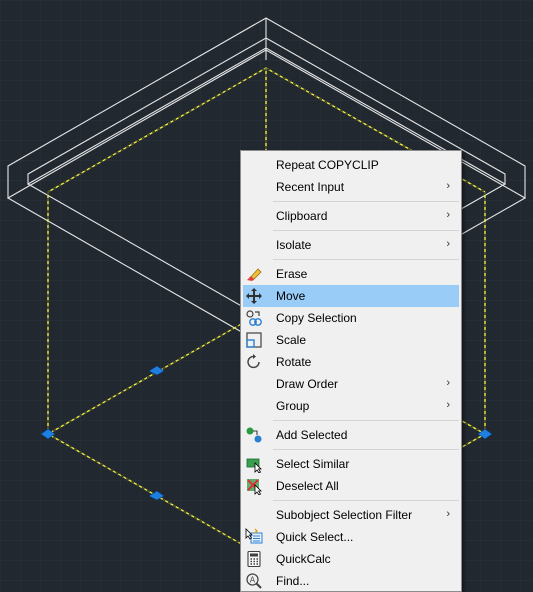 The image size is (533, 592). I want to click on menu-item-label: Copy Selection, so click(316, 318).